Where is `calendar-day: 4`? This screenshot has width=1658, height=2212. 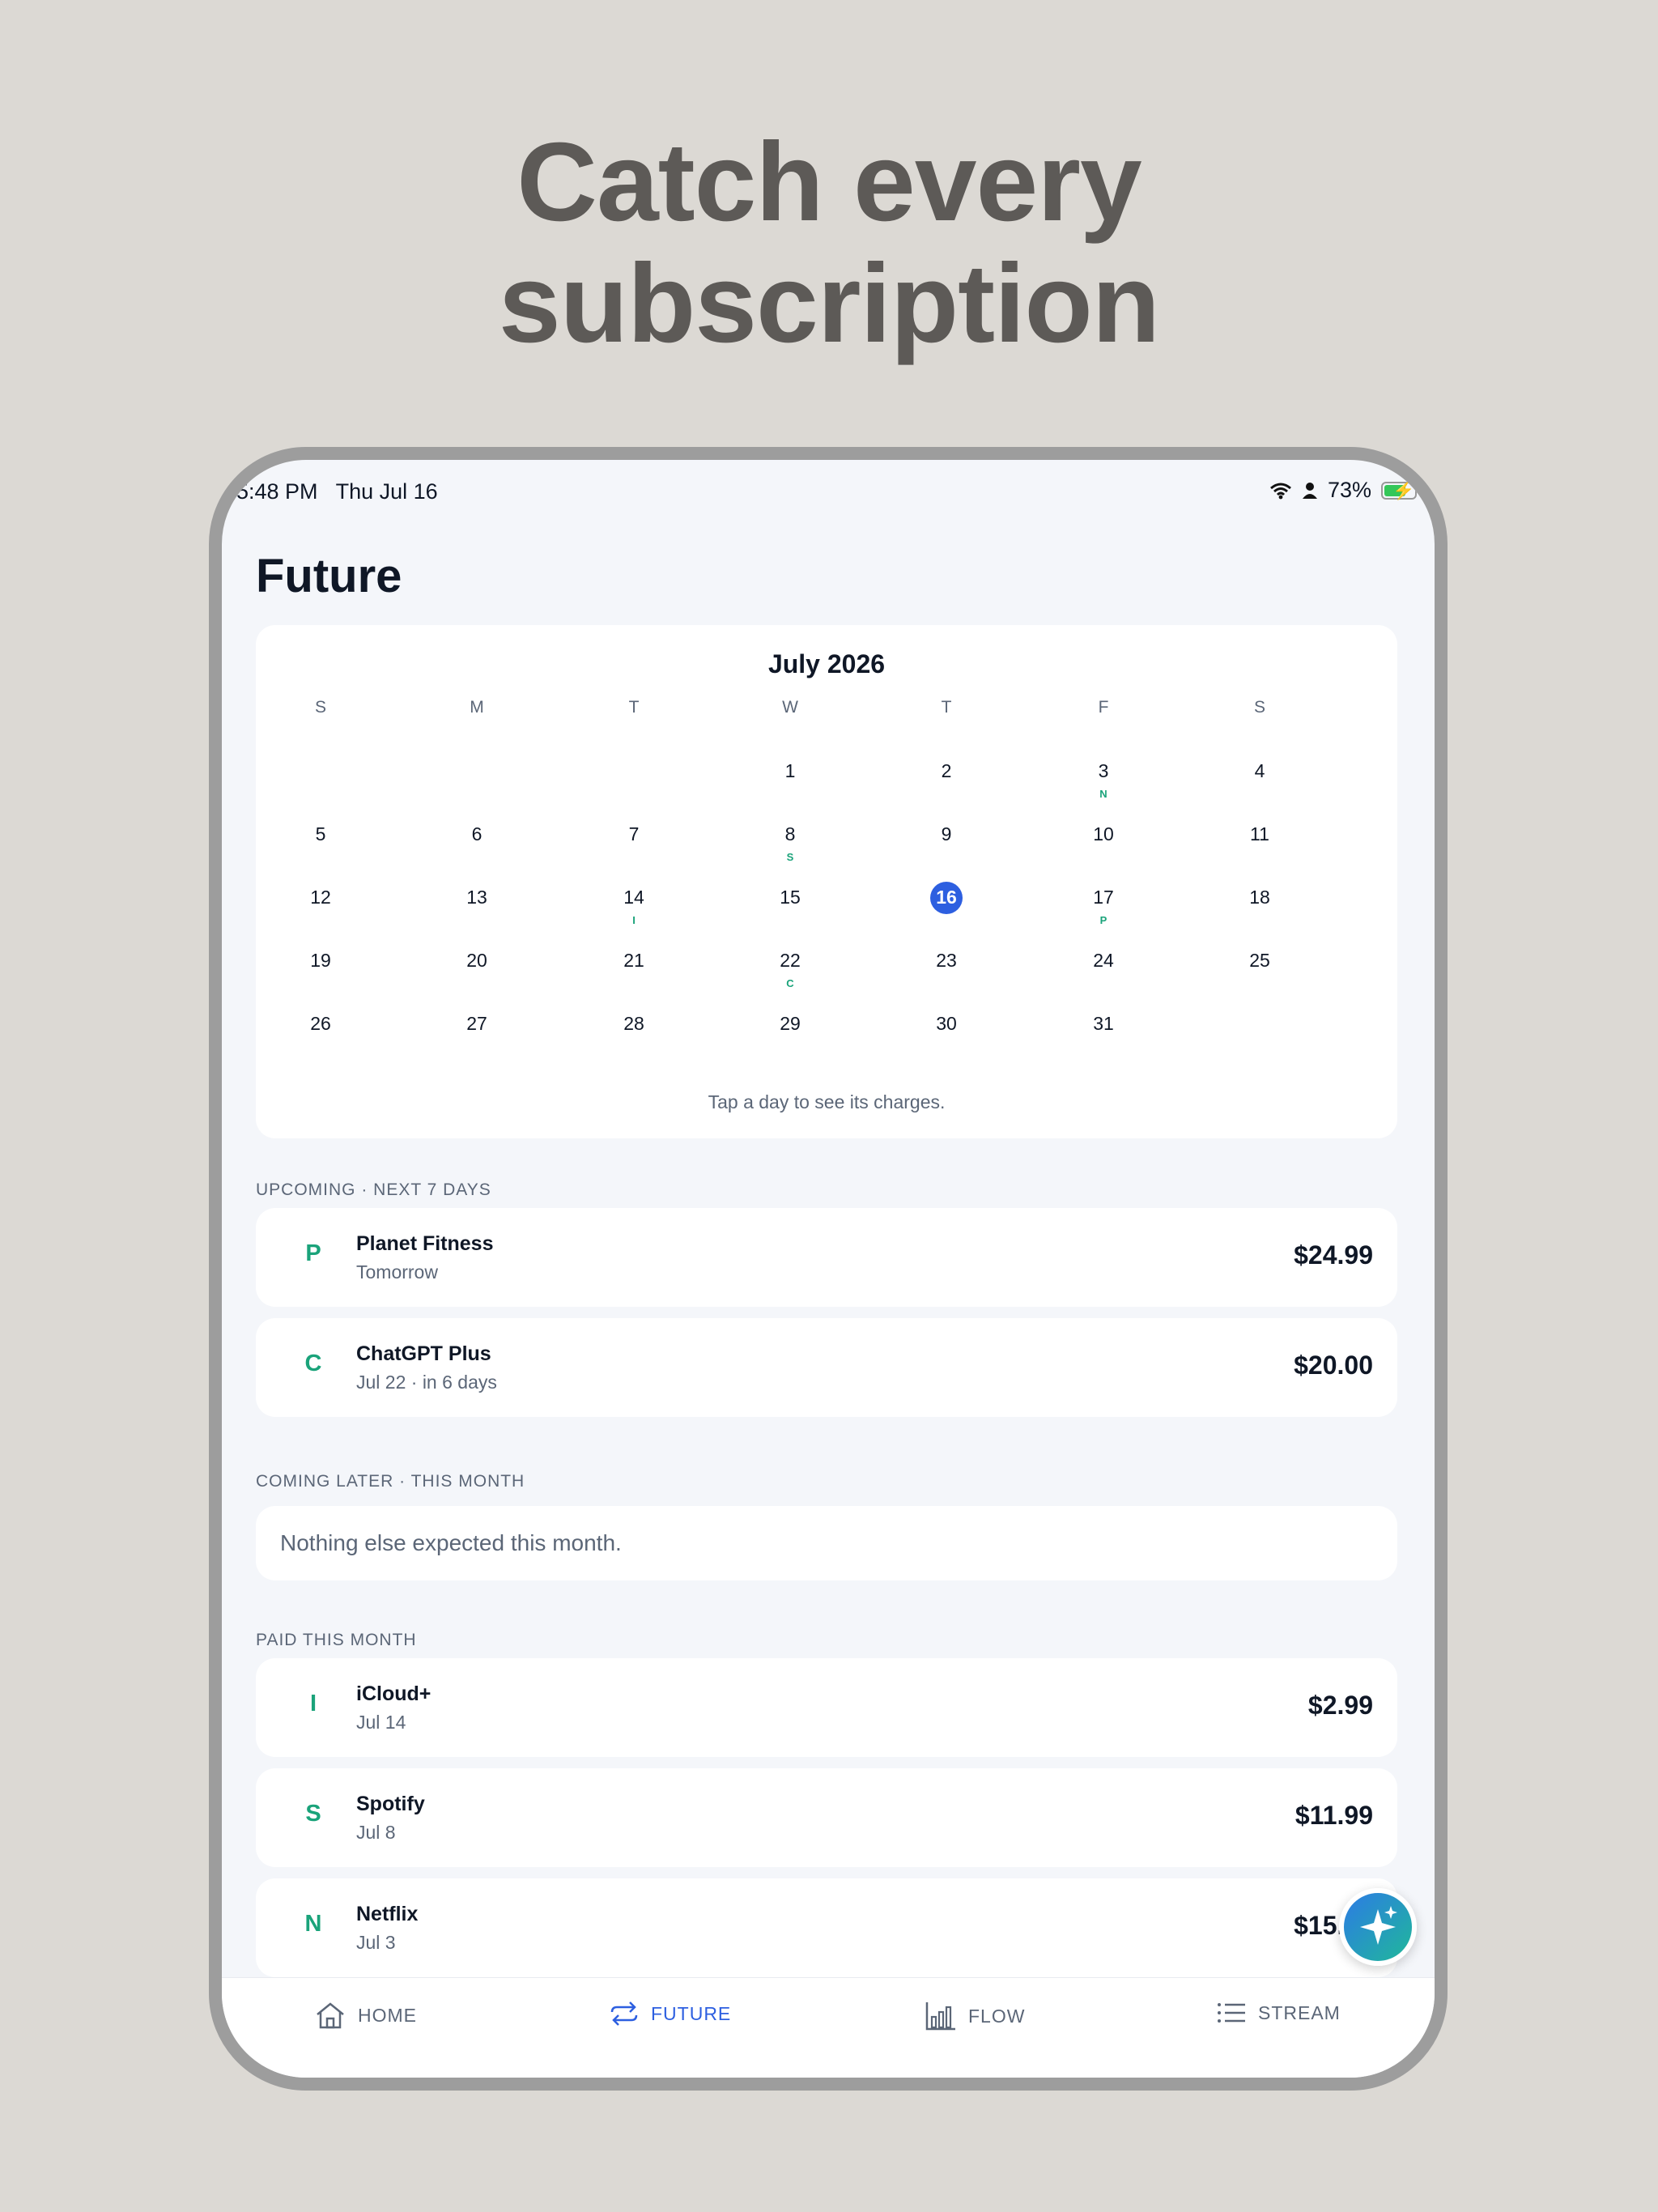
calendar-day: 4 is located at coordinates (1259, 771).